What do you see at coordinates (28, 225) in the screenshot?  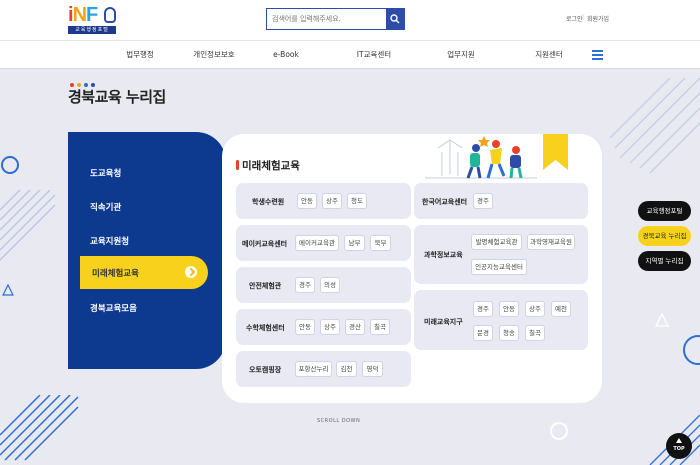 I see `decor-stripes-left` at bounding box center [28, 225].